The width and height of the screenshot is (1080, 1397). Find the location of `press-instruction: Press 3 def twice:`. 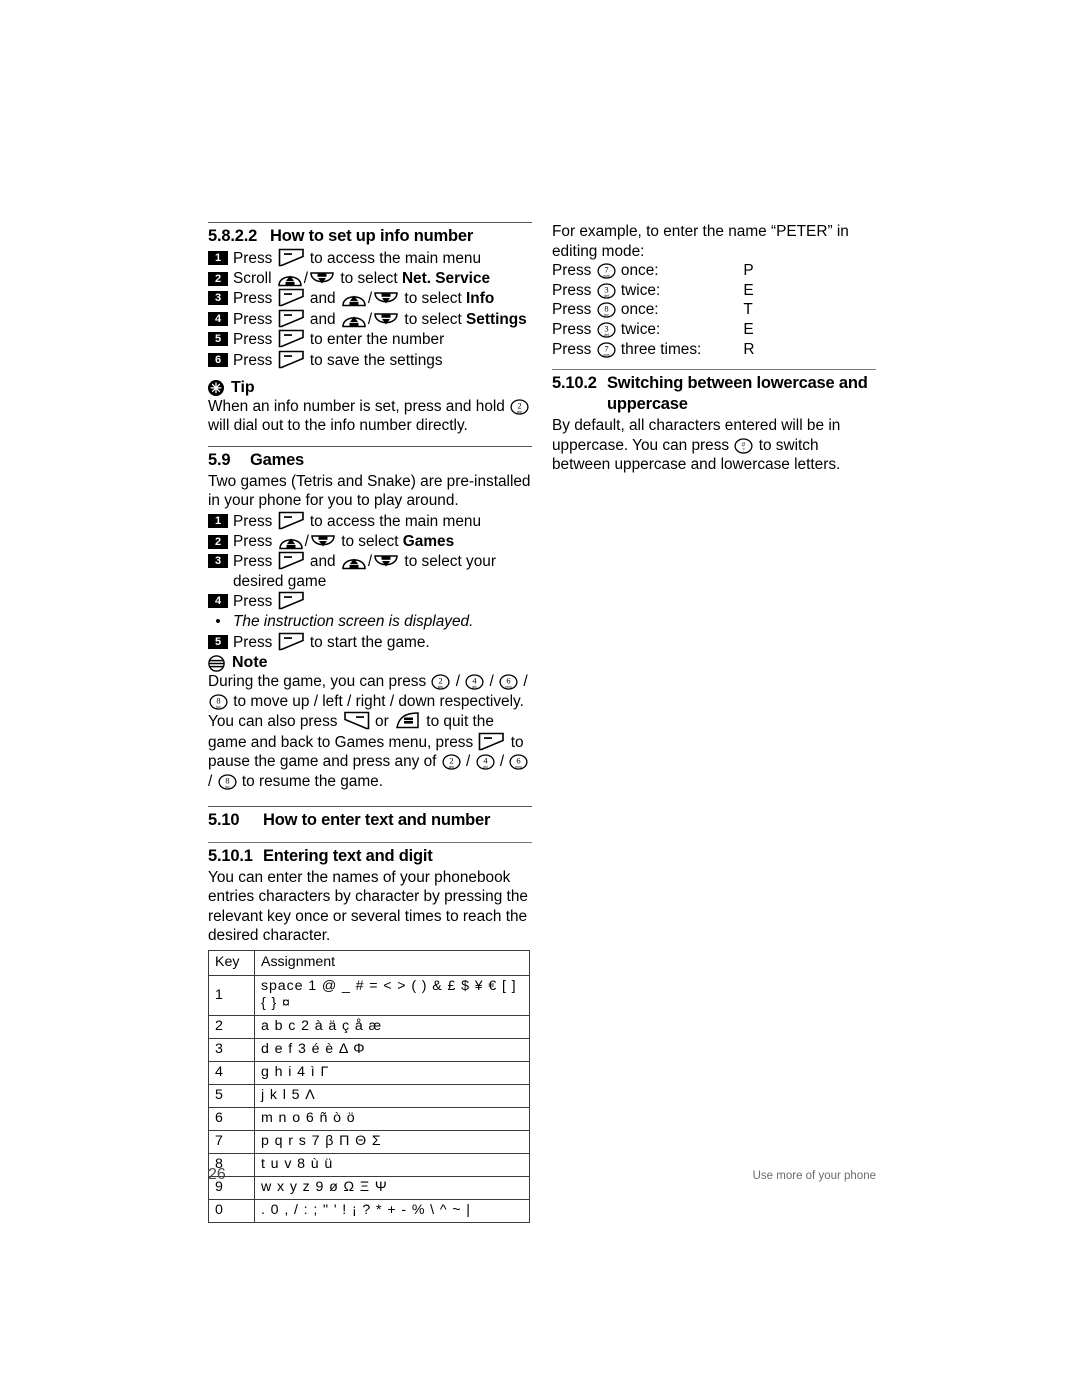

press-instruction: Press 3 def twice: is located at coordinates (606, 290).